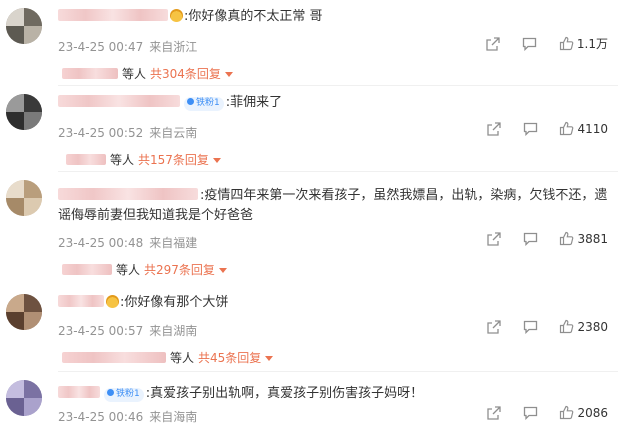 The width and height of the screenshot is (618, 432). I want to click on replies-summary: 等人 共297条回复, so click(144, 269).